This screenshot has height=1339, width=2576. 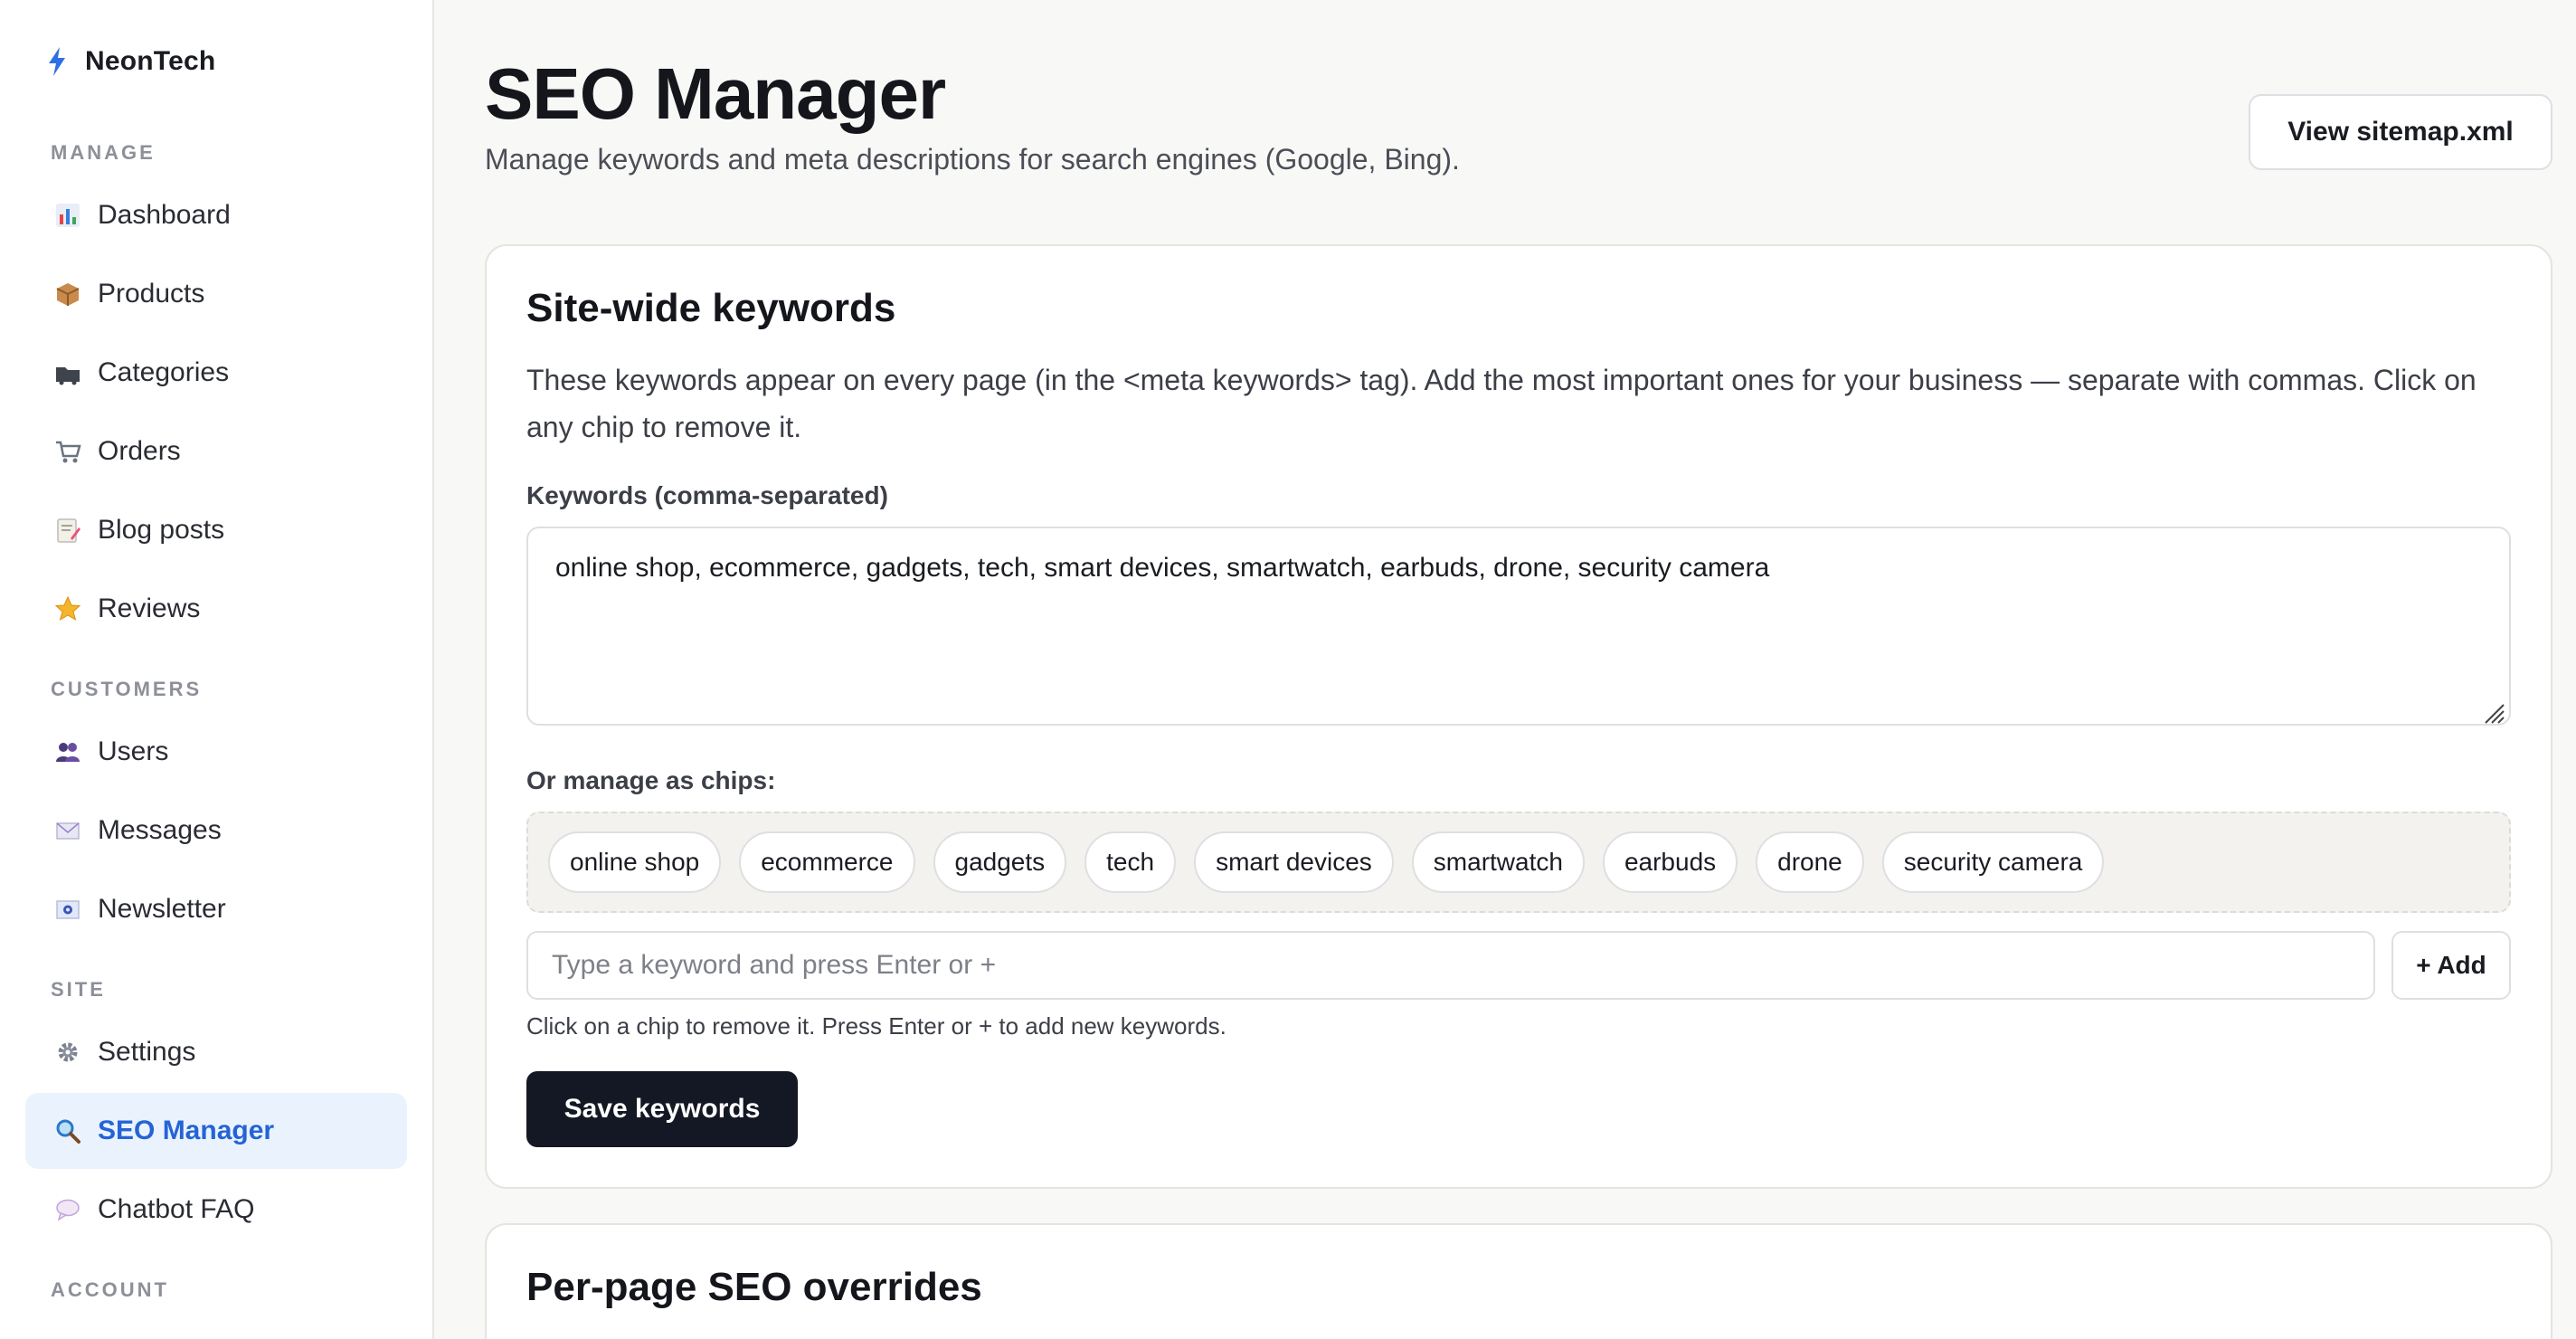 What do you see at coordinates (186, 1130) in the screenshot?
I see `sidebar-item-label: SEO Manager` at bounding box center [186, 1130].